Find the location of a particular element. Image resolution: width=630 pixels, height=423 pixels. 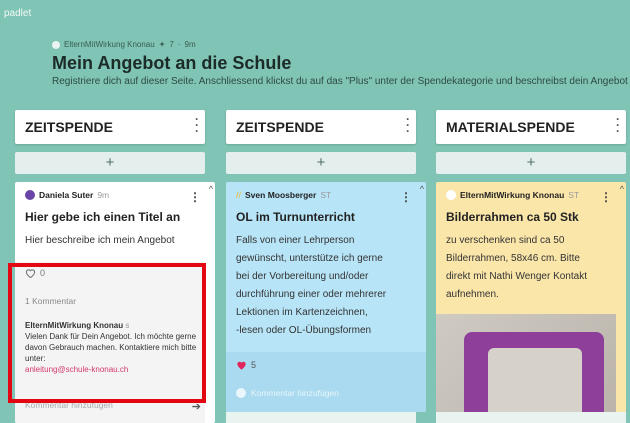

post-author-row: // Sven Moosberger ST is located at coordinates (326, 191).